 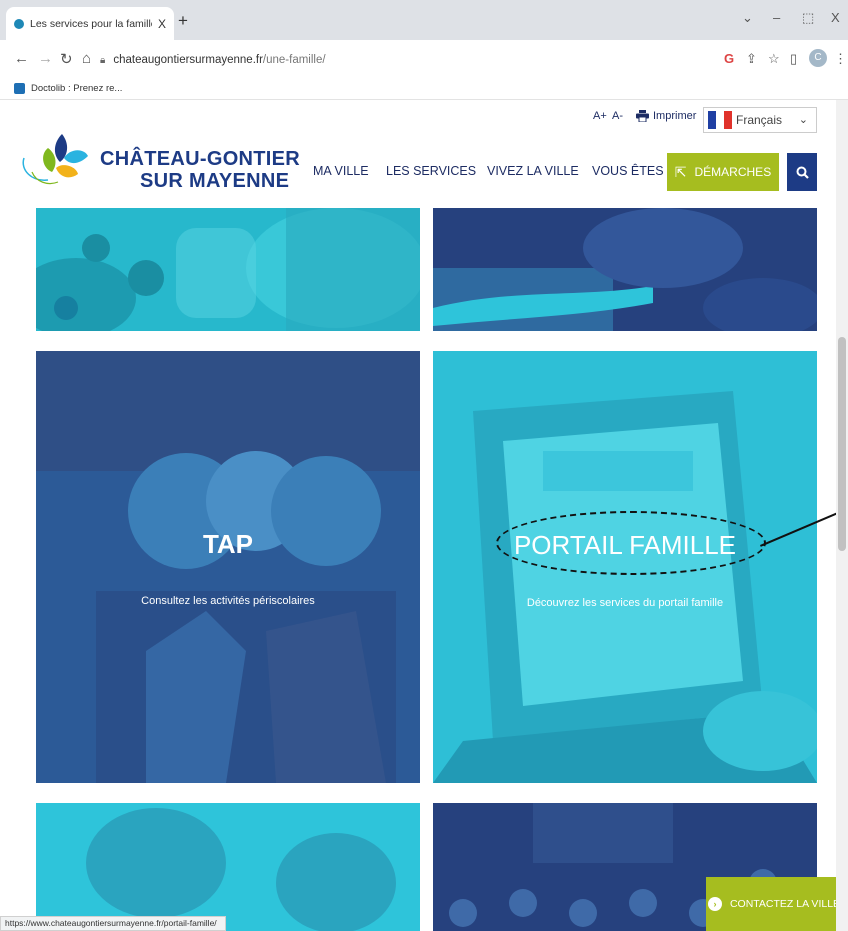 What do you see at coordinates (45, 58) in the screenshot?
I see `forward-arrow-icon: →` at bounding box center [45, 58].